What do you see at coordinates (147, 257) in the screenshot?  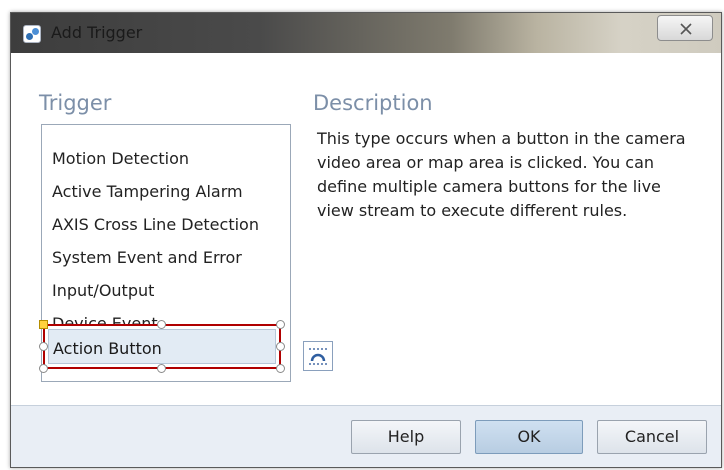 I see `list-item-system-event-and-error: System Event and Error` at bounding box center [147, 257].